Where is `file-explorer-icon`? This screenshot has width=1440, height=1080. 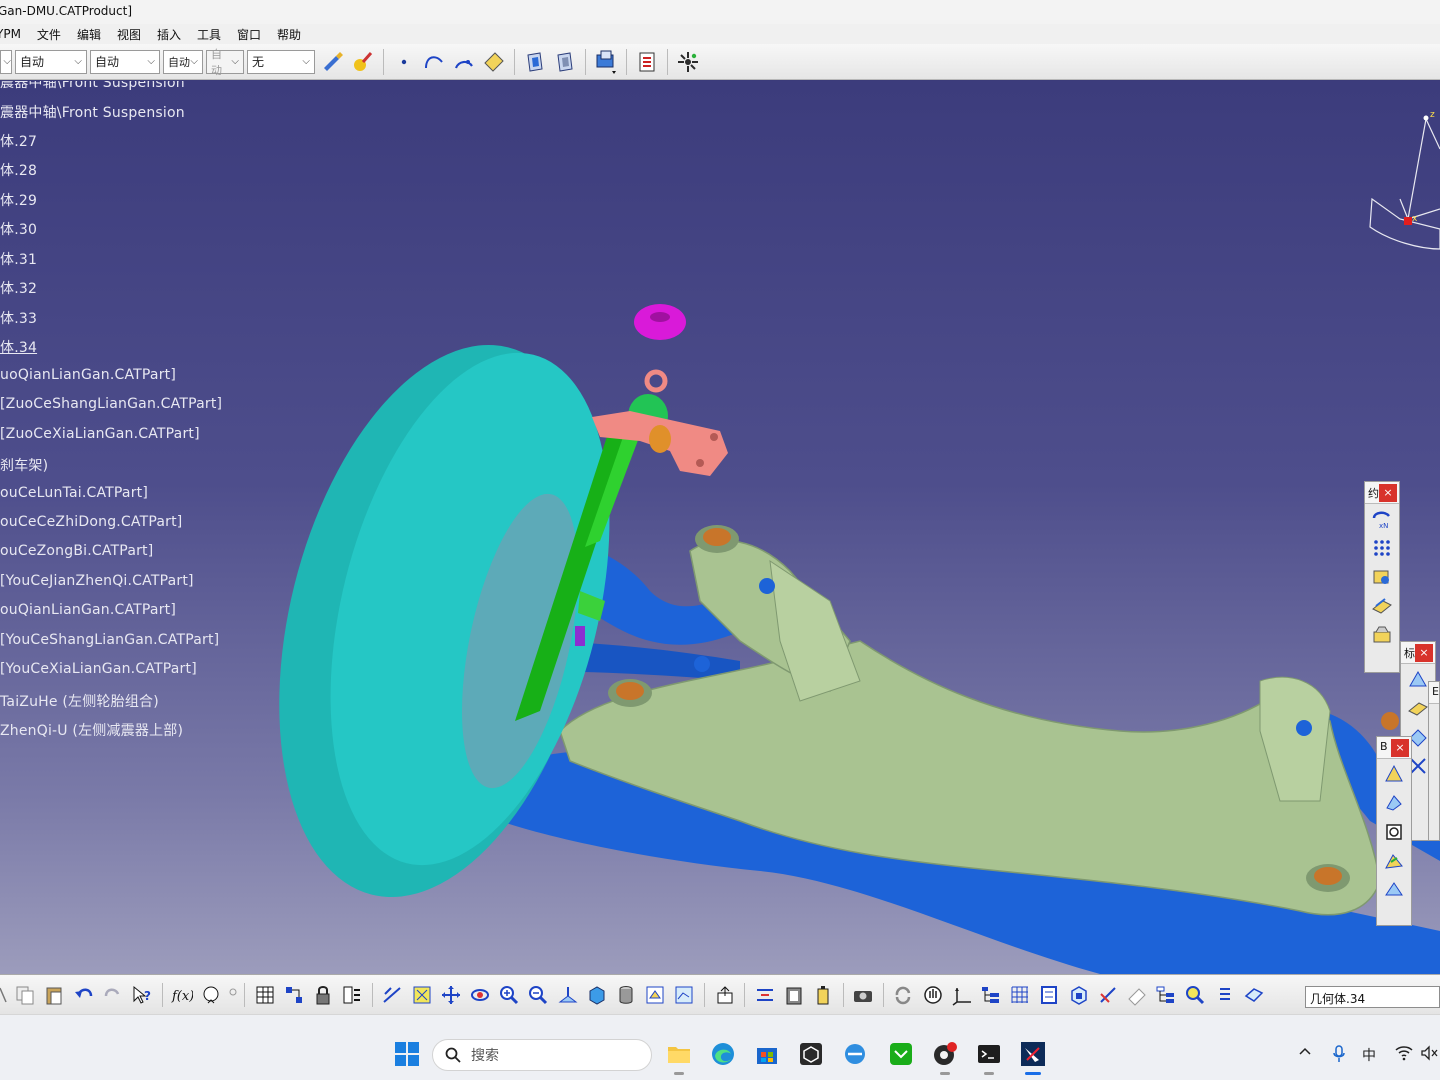 file-explorer-icon is located at coordinates (679, 1054).